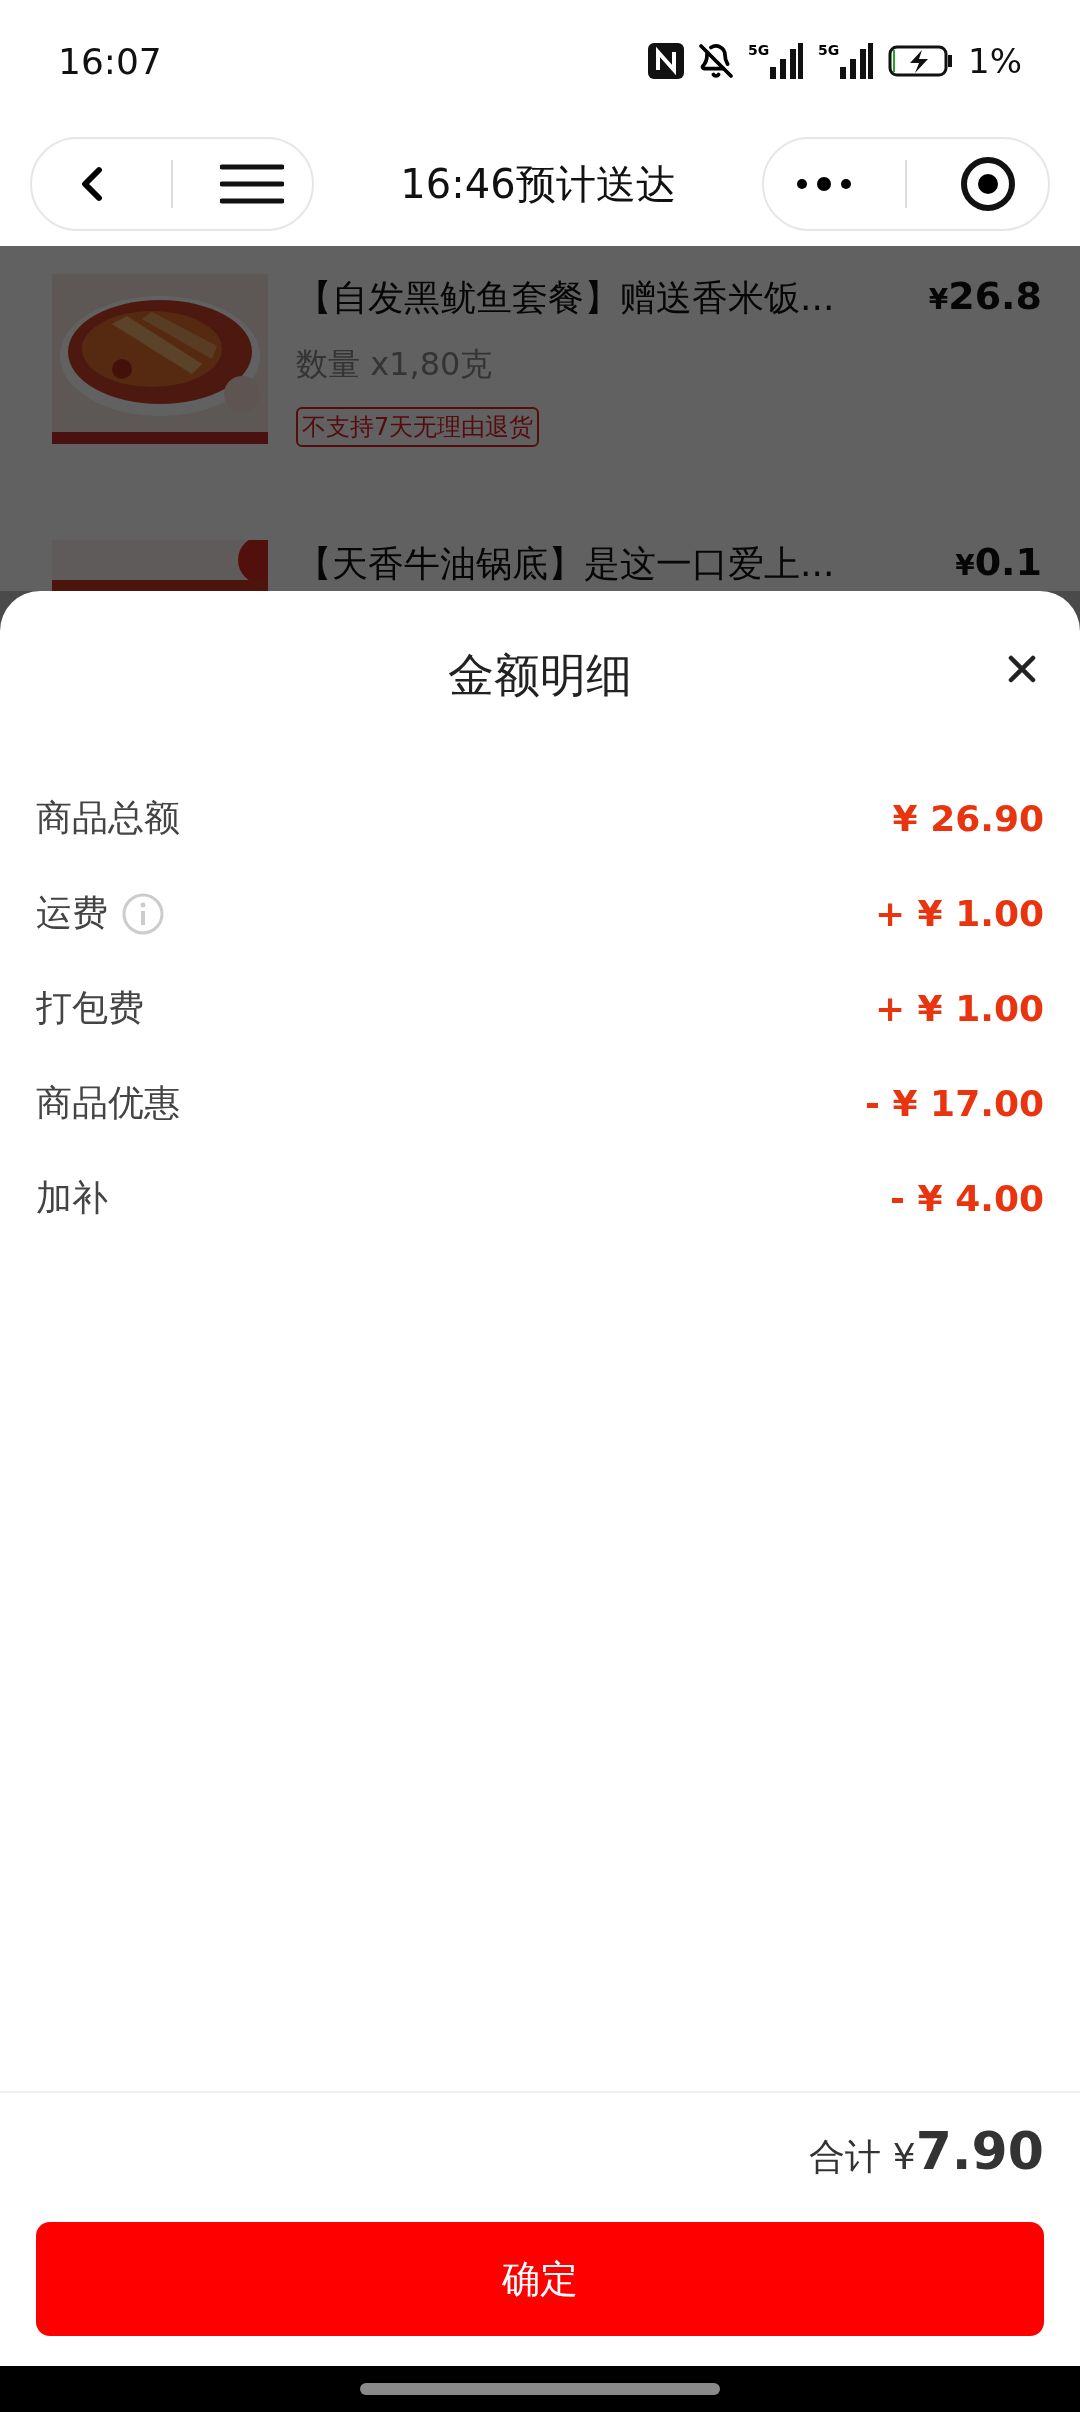 The width and height of the screenshot is (1080, 2412). What do you see at coordinates (540, 675) in the screenshot?
I see `sheet-title: 金额明细` at bounding box center [540, 675].